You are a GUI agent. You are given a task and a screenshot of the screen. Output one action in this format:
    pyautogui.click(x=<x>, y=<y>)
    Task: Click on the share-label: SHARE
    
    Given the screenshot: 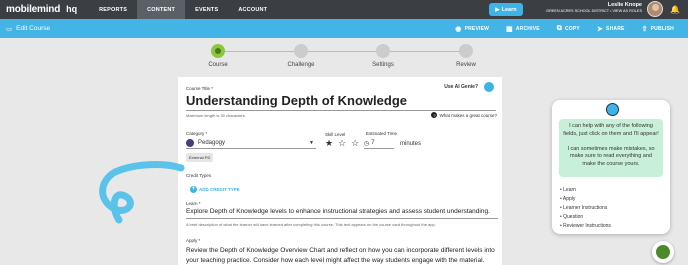 What is the action you would take?
    pyautogui.click(x=615, y=28)
    